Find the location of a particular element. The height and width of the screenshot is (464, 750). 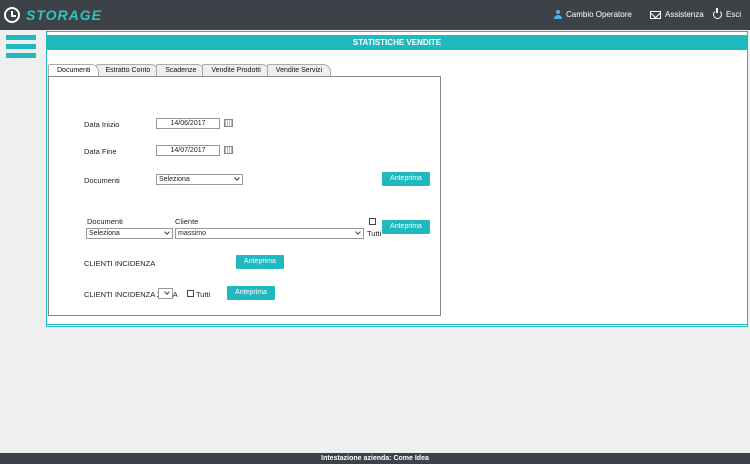

zona-tutti-checkbox is located at coordinates (190, 293).